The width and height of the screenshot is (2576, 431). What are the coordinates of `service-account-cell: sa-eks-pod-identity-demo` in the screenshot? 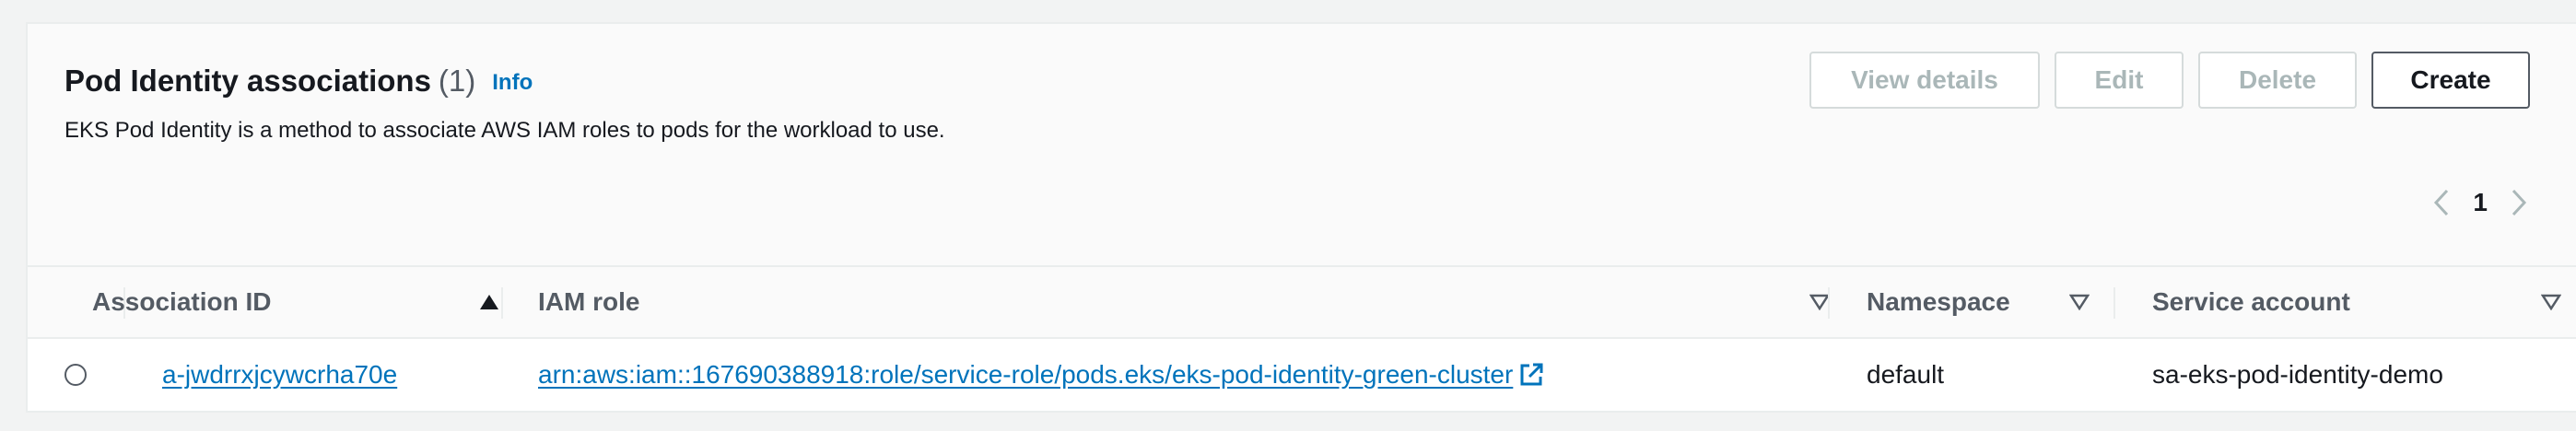 It's located at (2297, 374).